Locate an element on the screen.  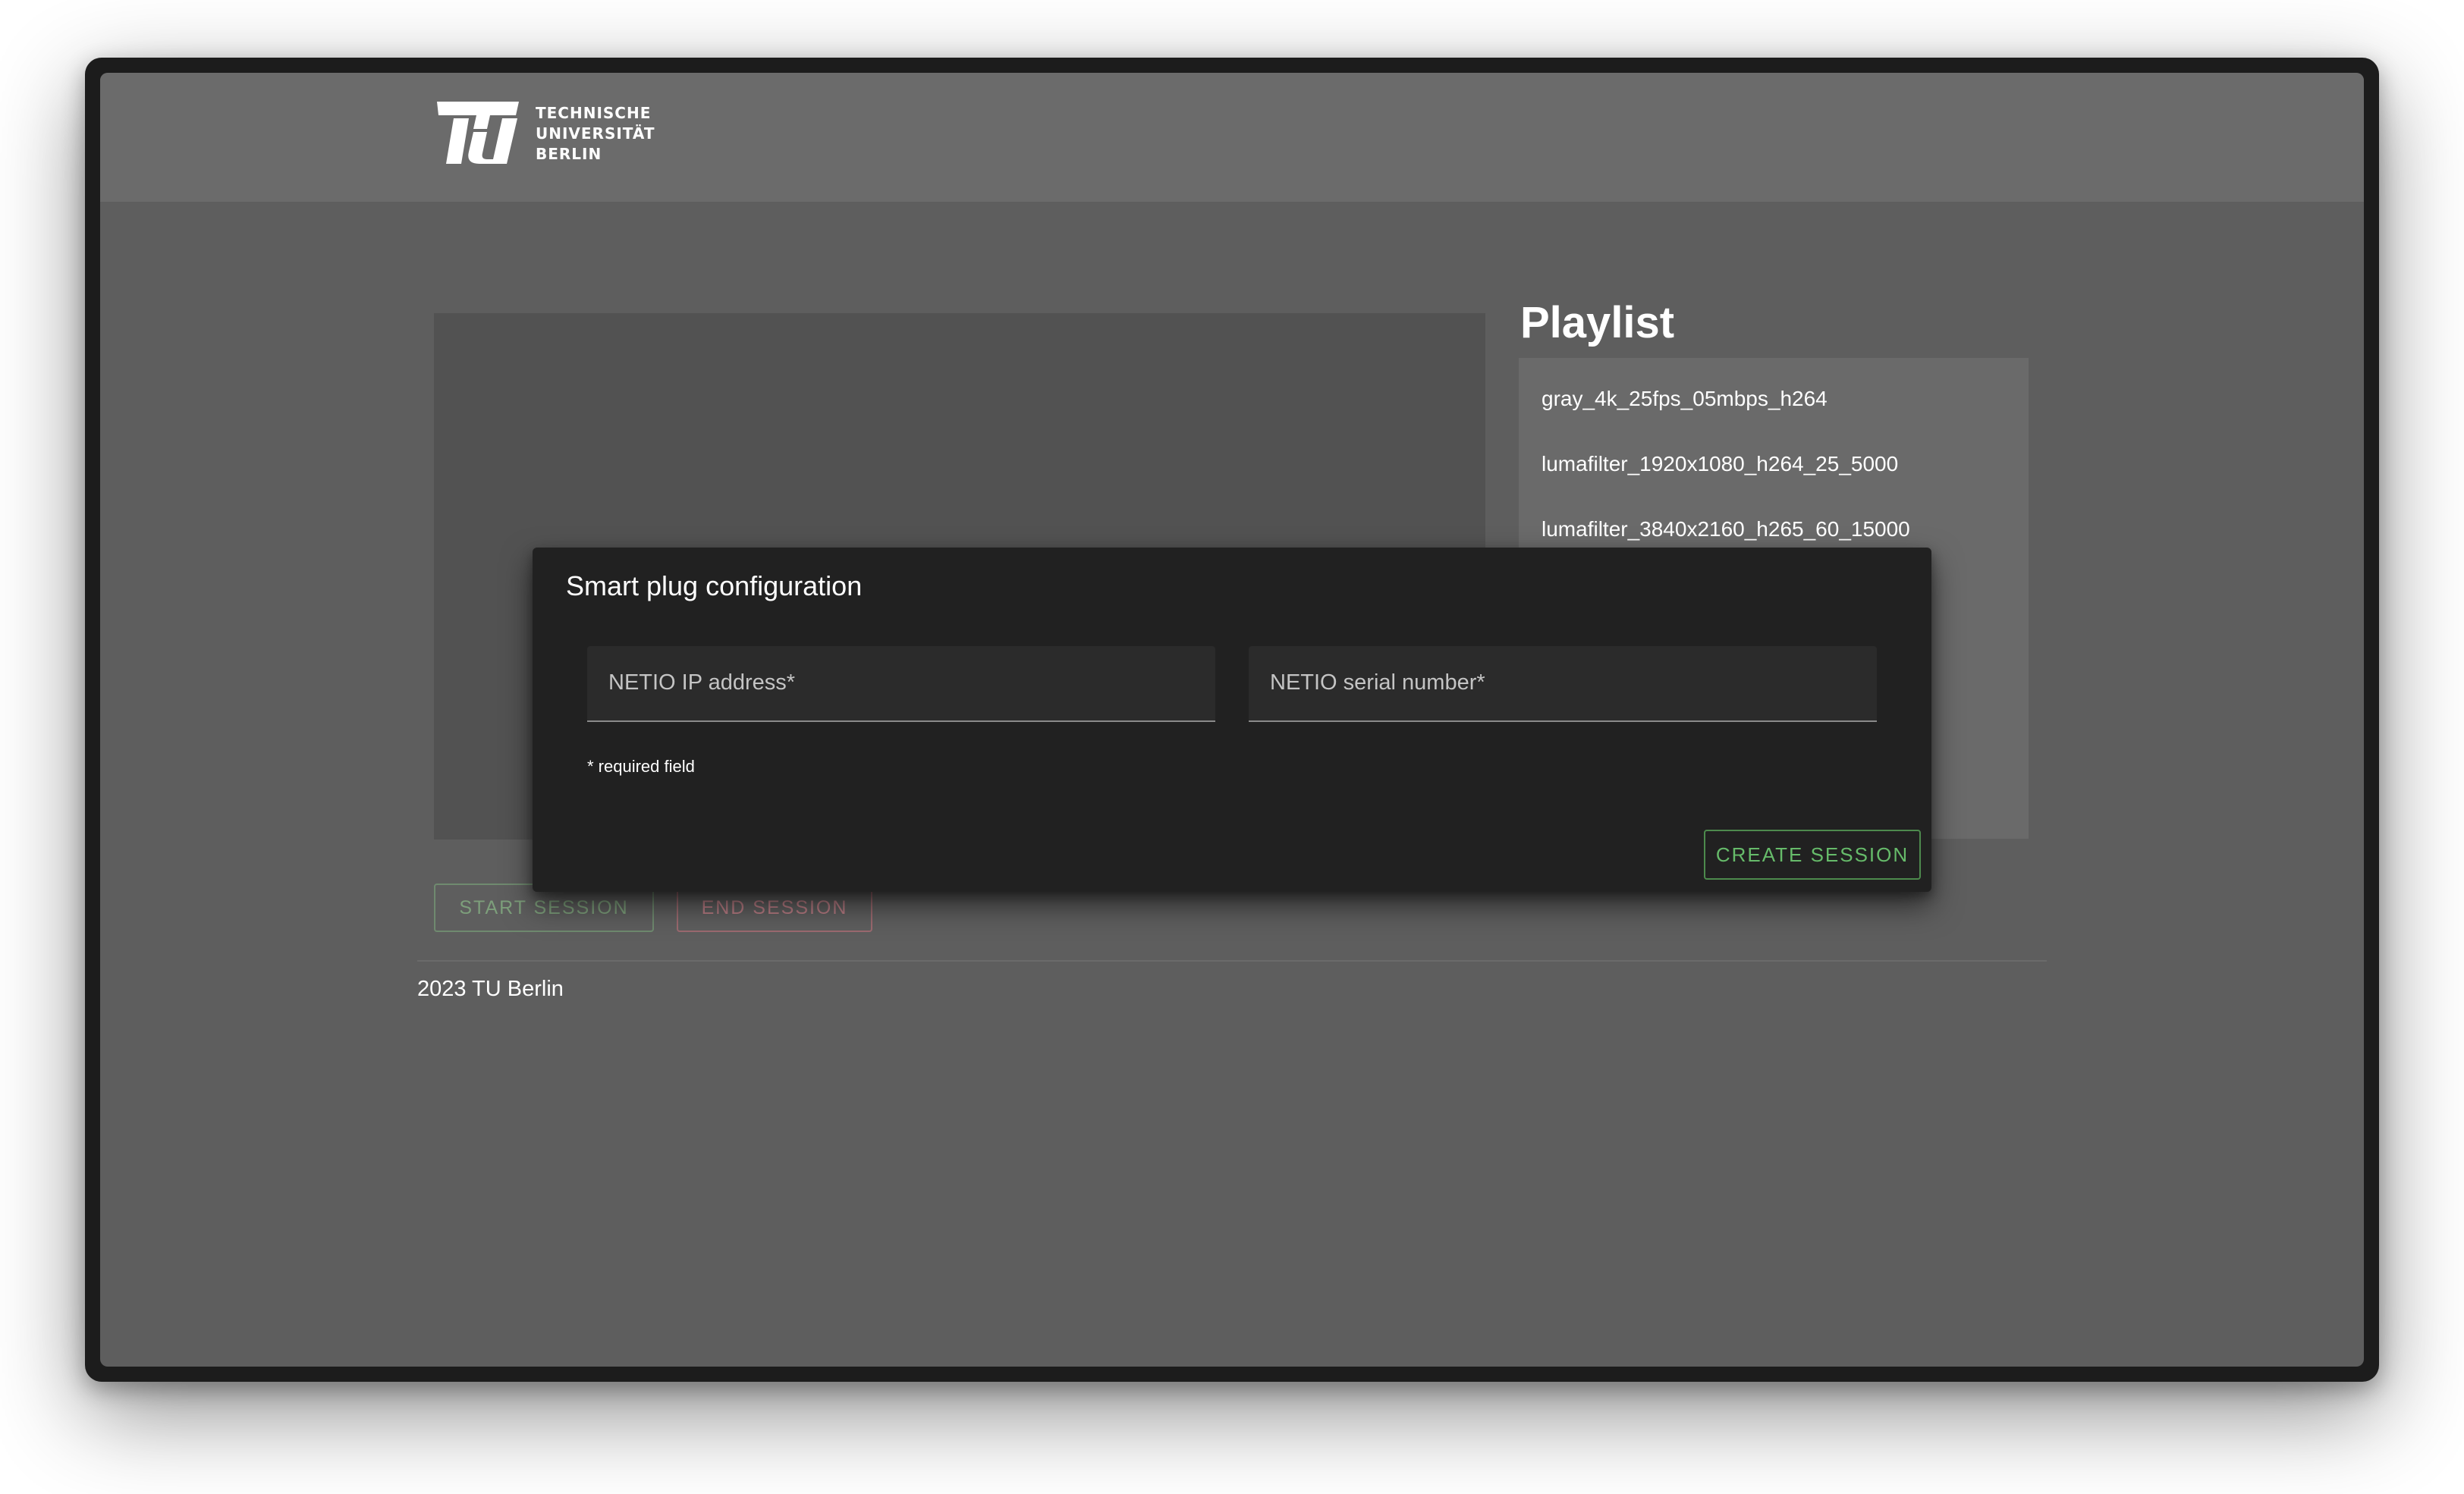
footer-divider is located at coordinates (1232, 961).